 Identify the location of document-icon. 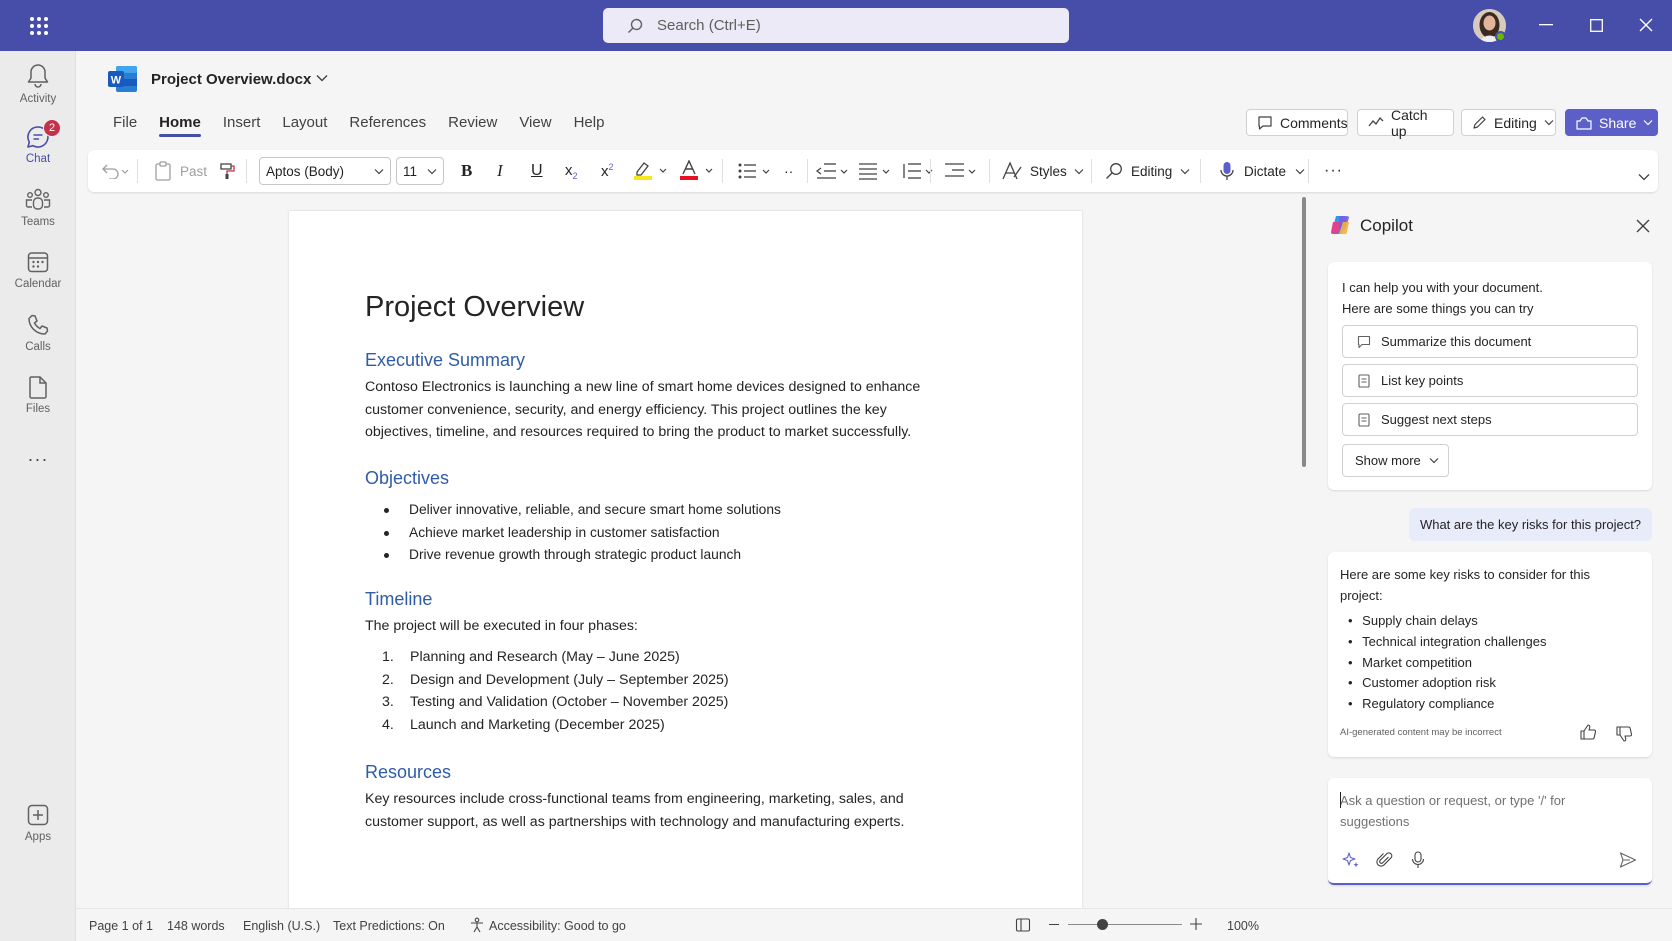
(1364, 419).